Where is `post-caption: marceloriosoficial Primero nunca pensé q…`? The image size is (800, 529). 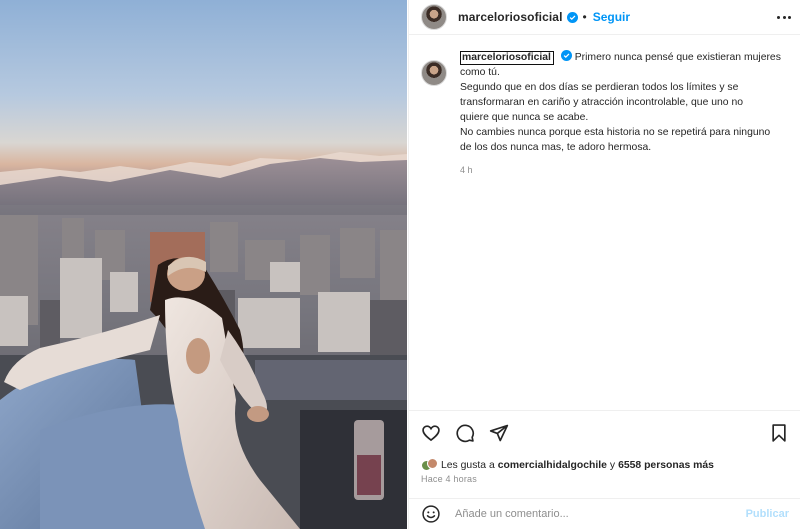 post-caption: marceloriosoficial Primero nunca pensé q… is located at coordinates (604, 114).